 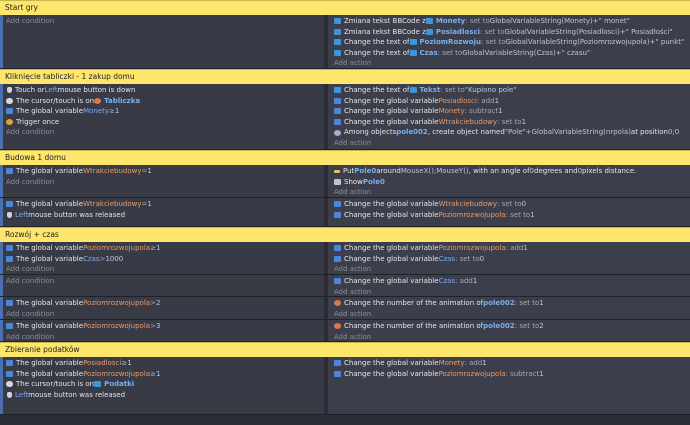 I want to click on text-icon, so click(x=337, y=90).